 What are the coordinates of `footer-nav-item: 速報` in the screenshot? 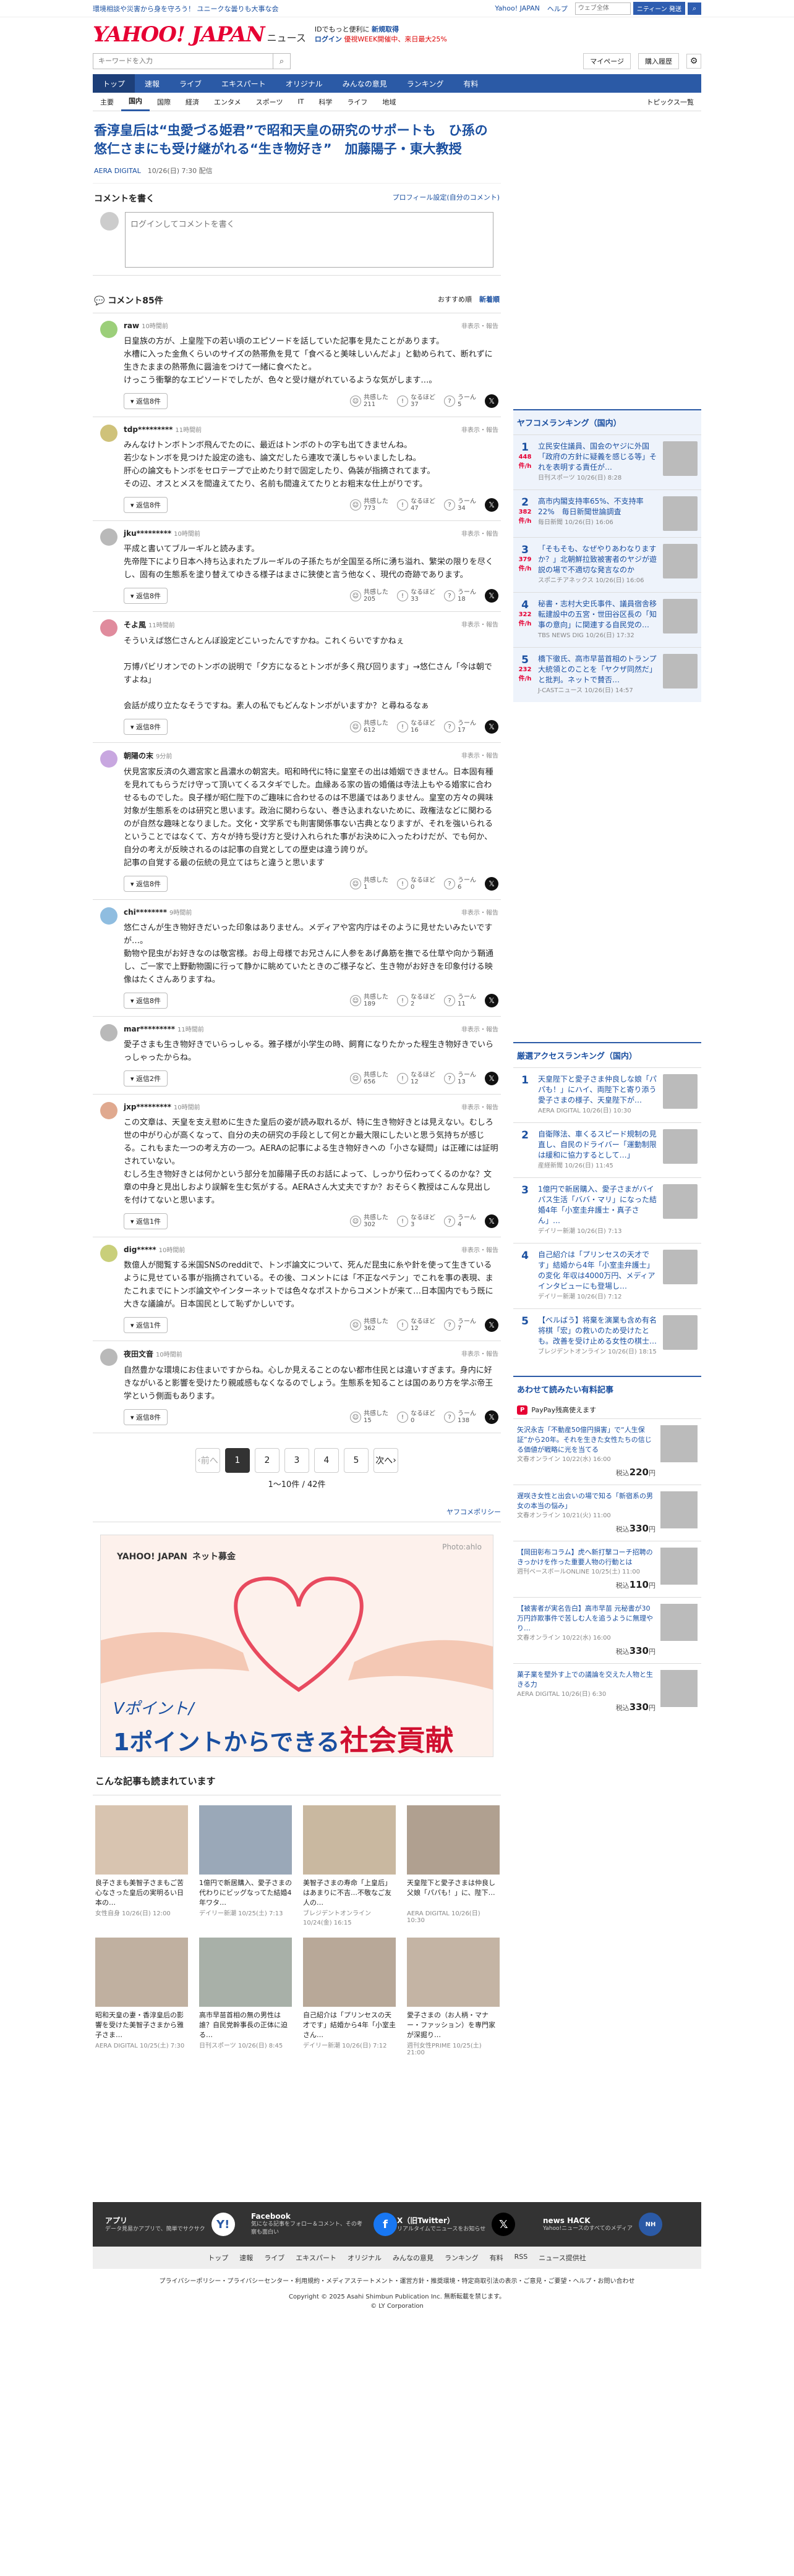 It's located at (246, 2258).